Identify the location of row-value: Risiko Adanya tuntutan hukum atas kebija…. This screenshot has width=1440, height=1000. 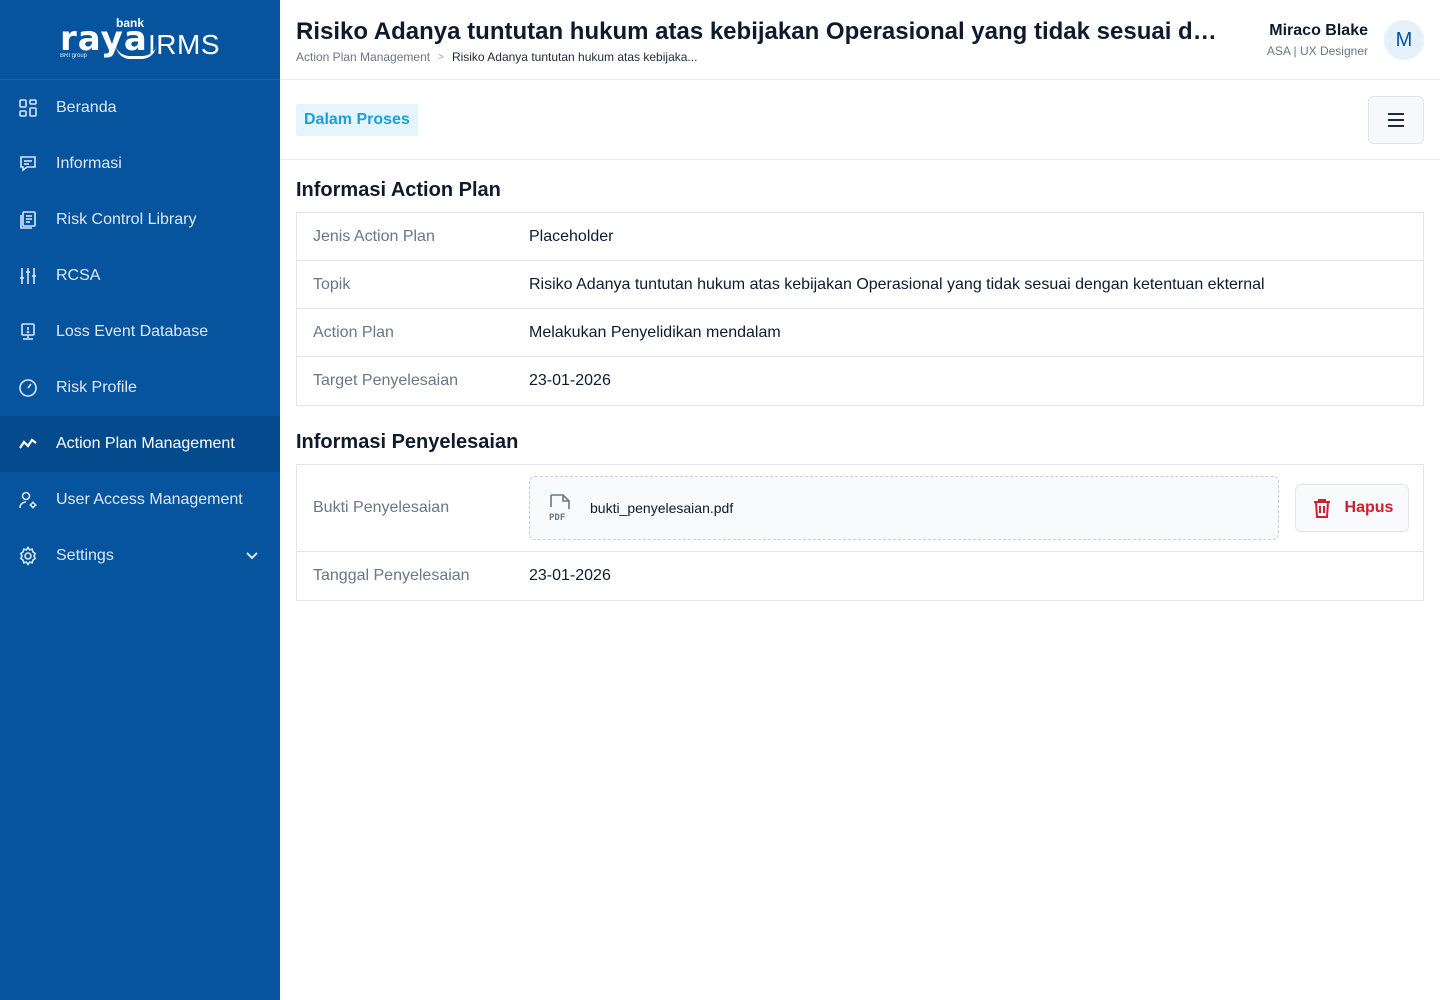
(897, 284).